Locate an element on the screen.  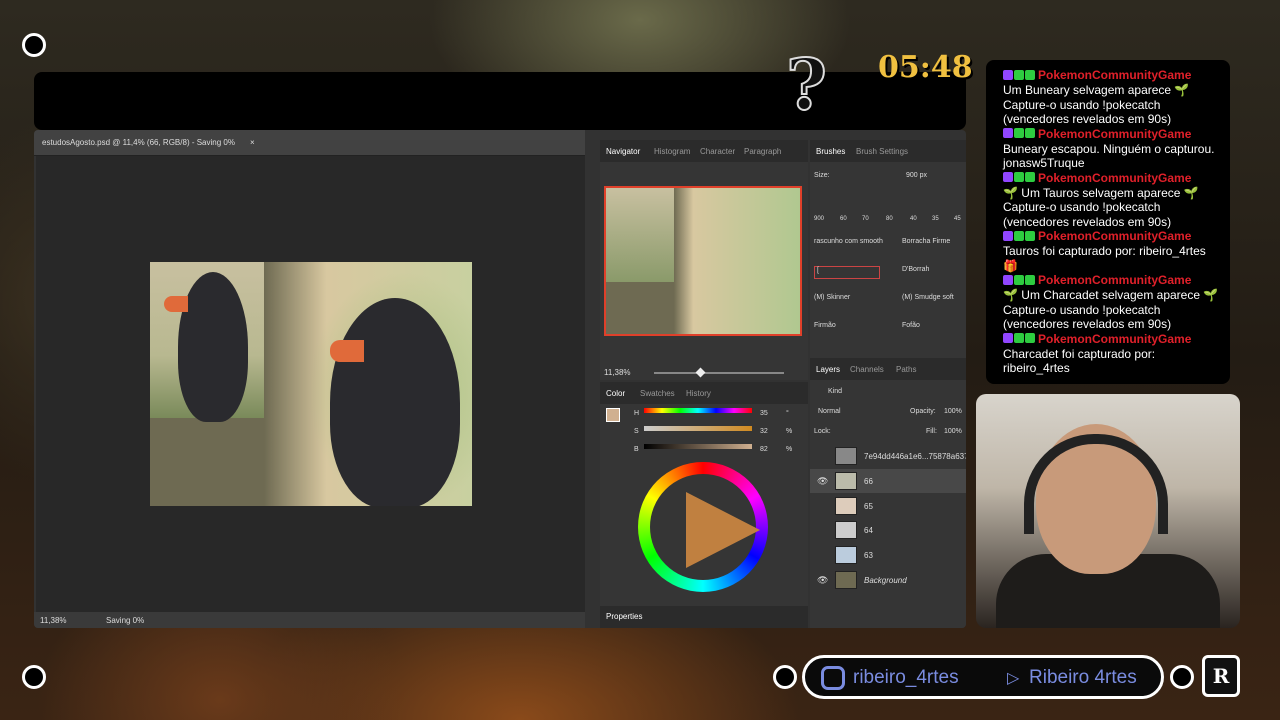
tab-navigator: Navigator is located at coordinates (623, 151).